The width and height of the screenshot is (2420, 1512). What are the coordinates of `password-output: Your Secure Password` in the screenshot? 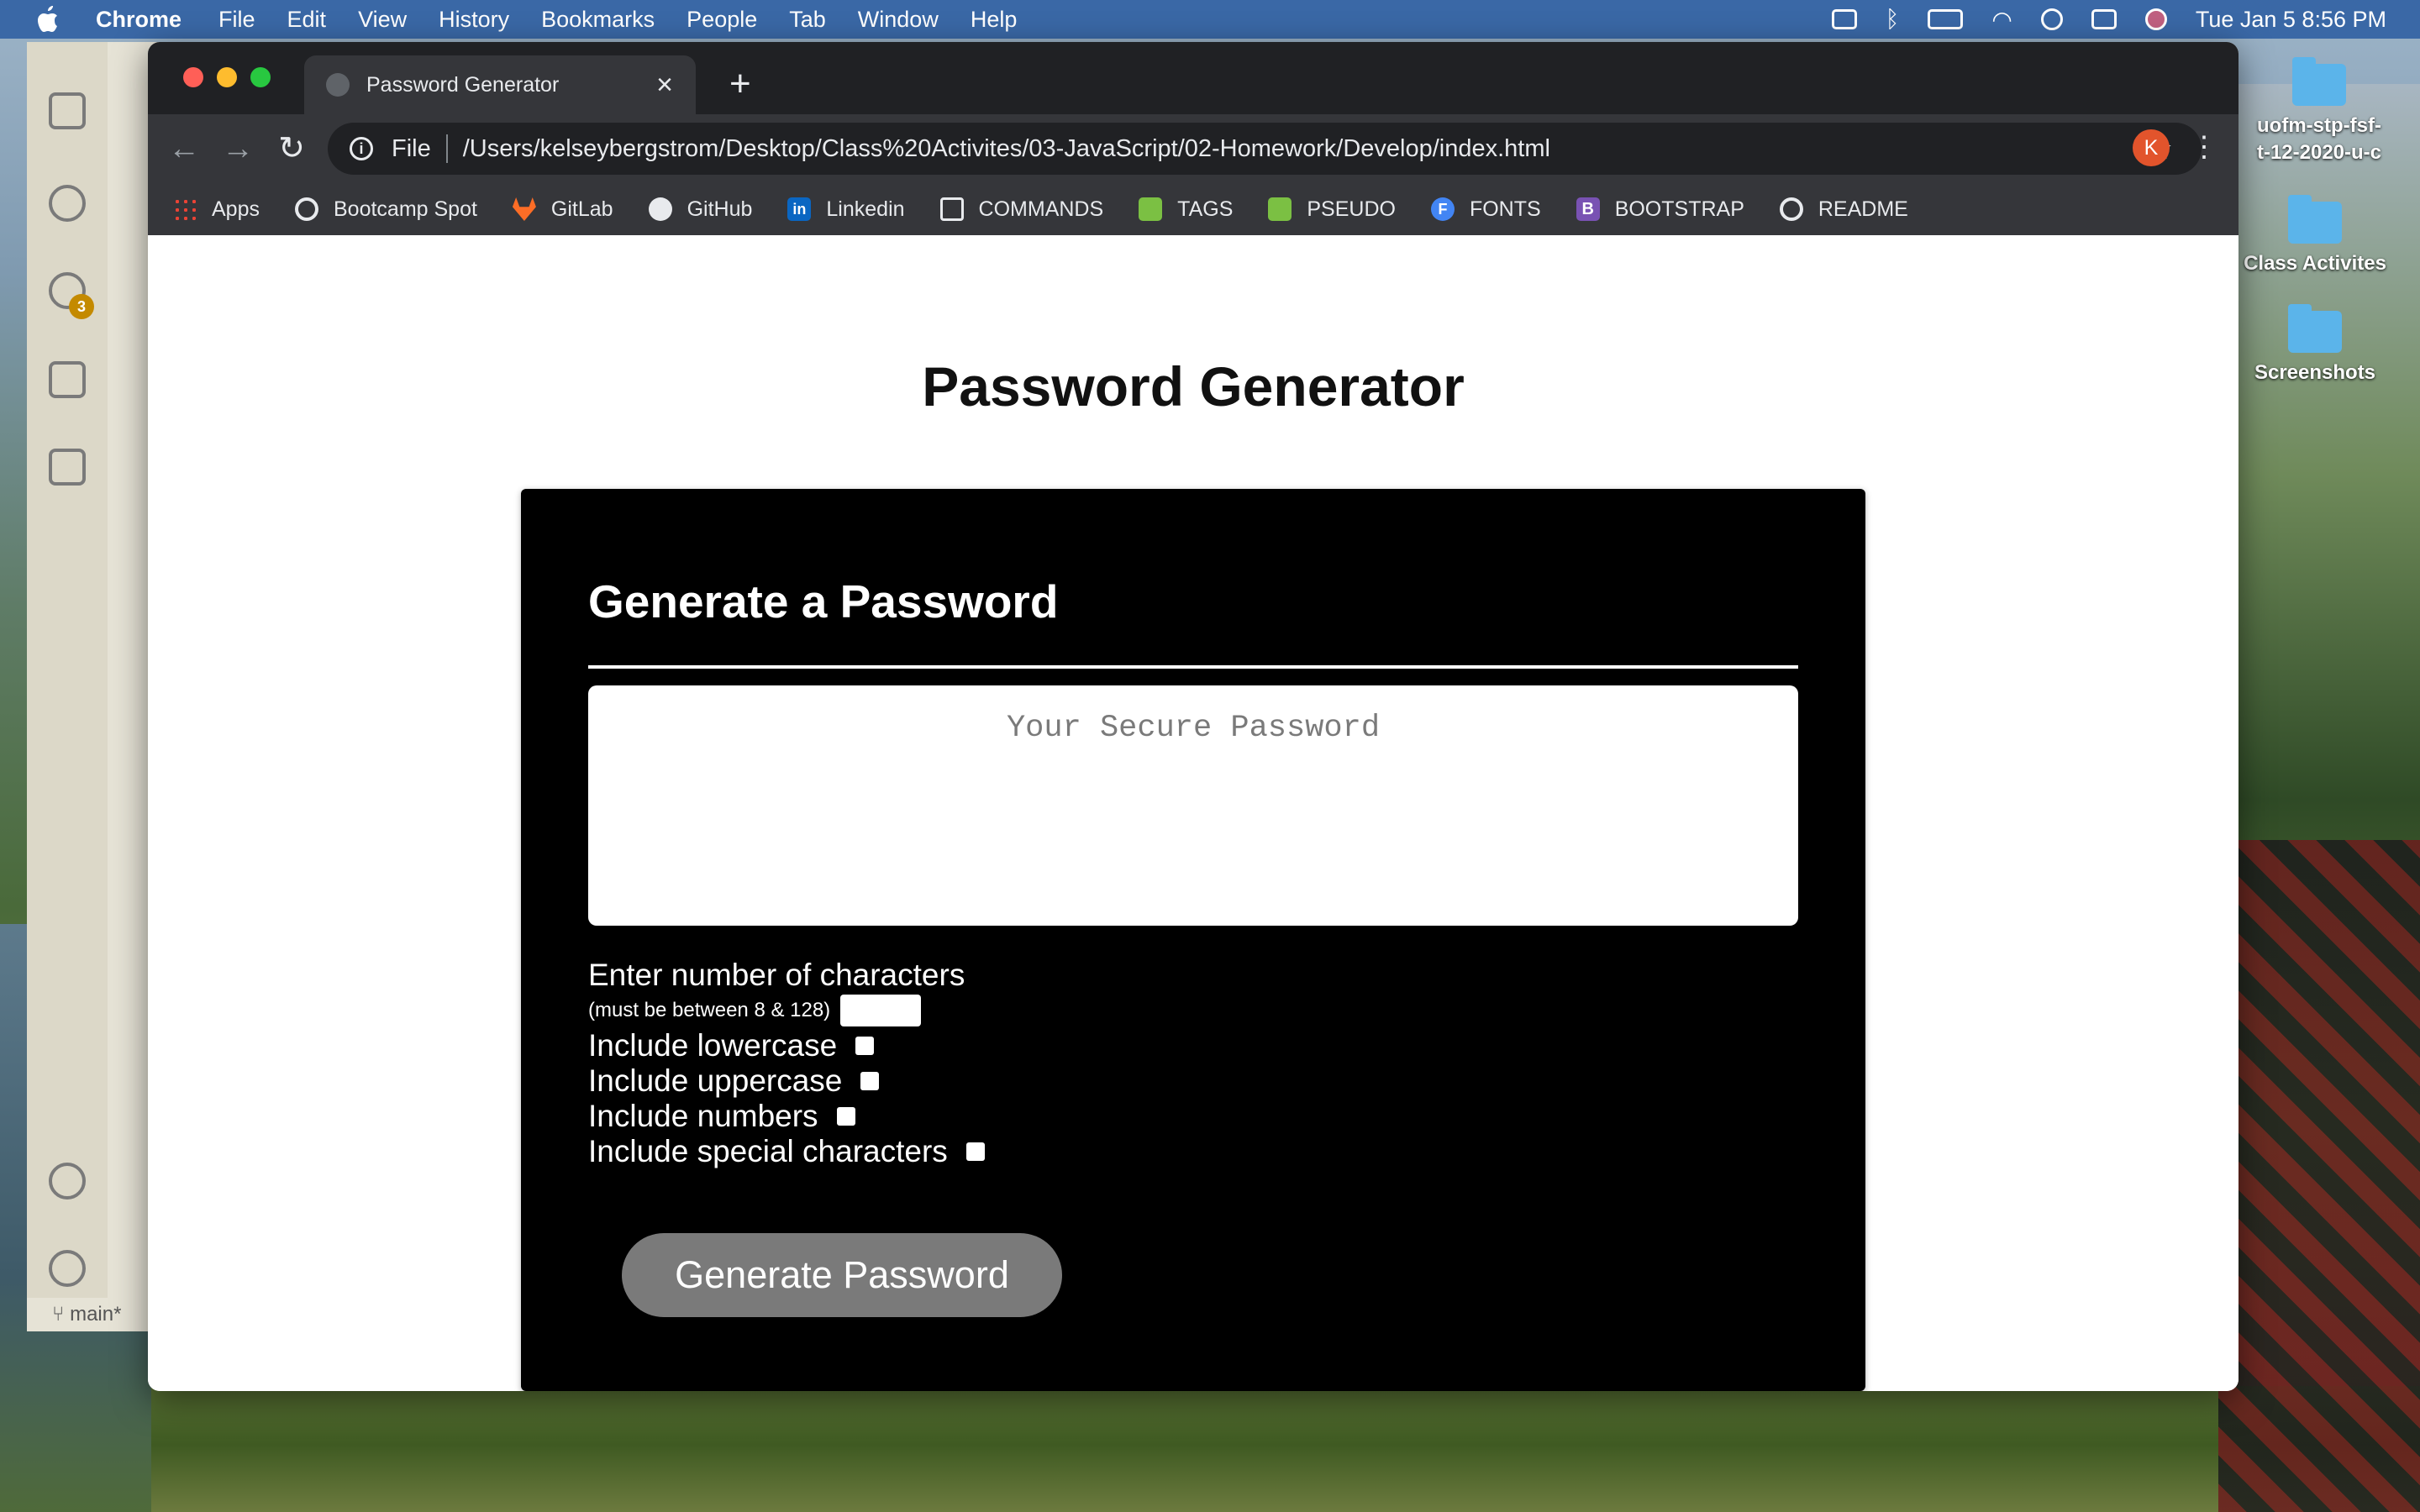 It's located at (1193, 805).